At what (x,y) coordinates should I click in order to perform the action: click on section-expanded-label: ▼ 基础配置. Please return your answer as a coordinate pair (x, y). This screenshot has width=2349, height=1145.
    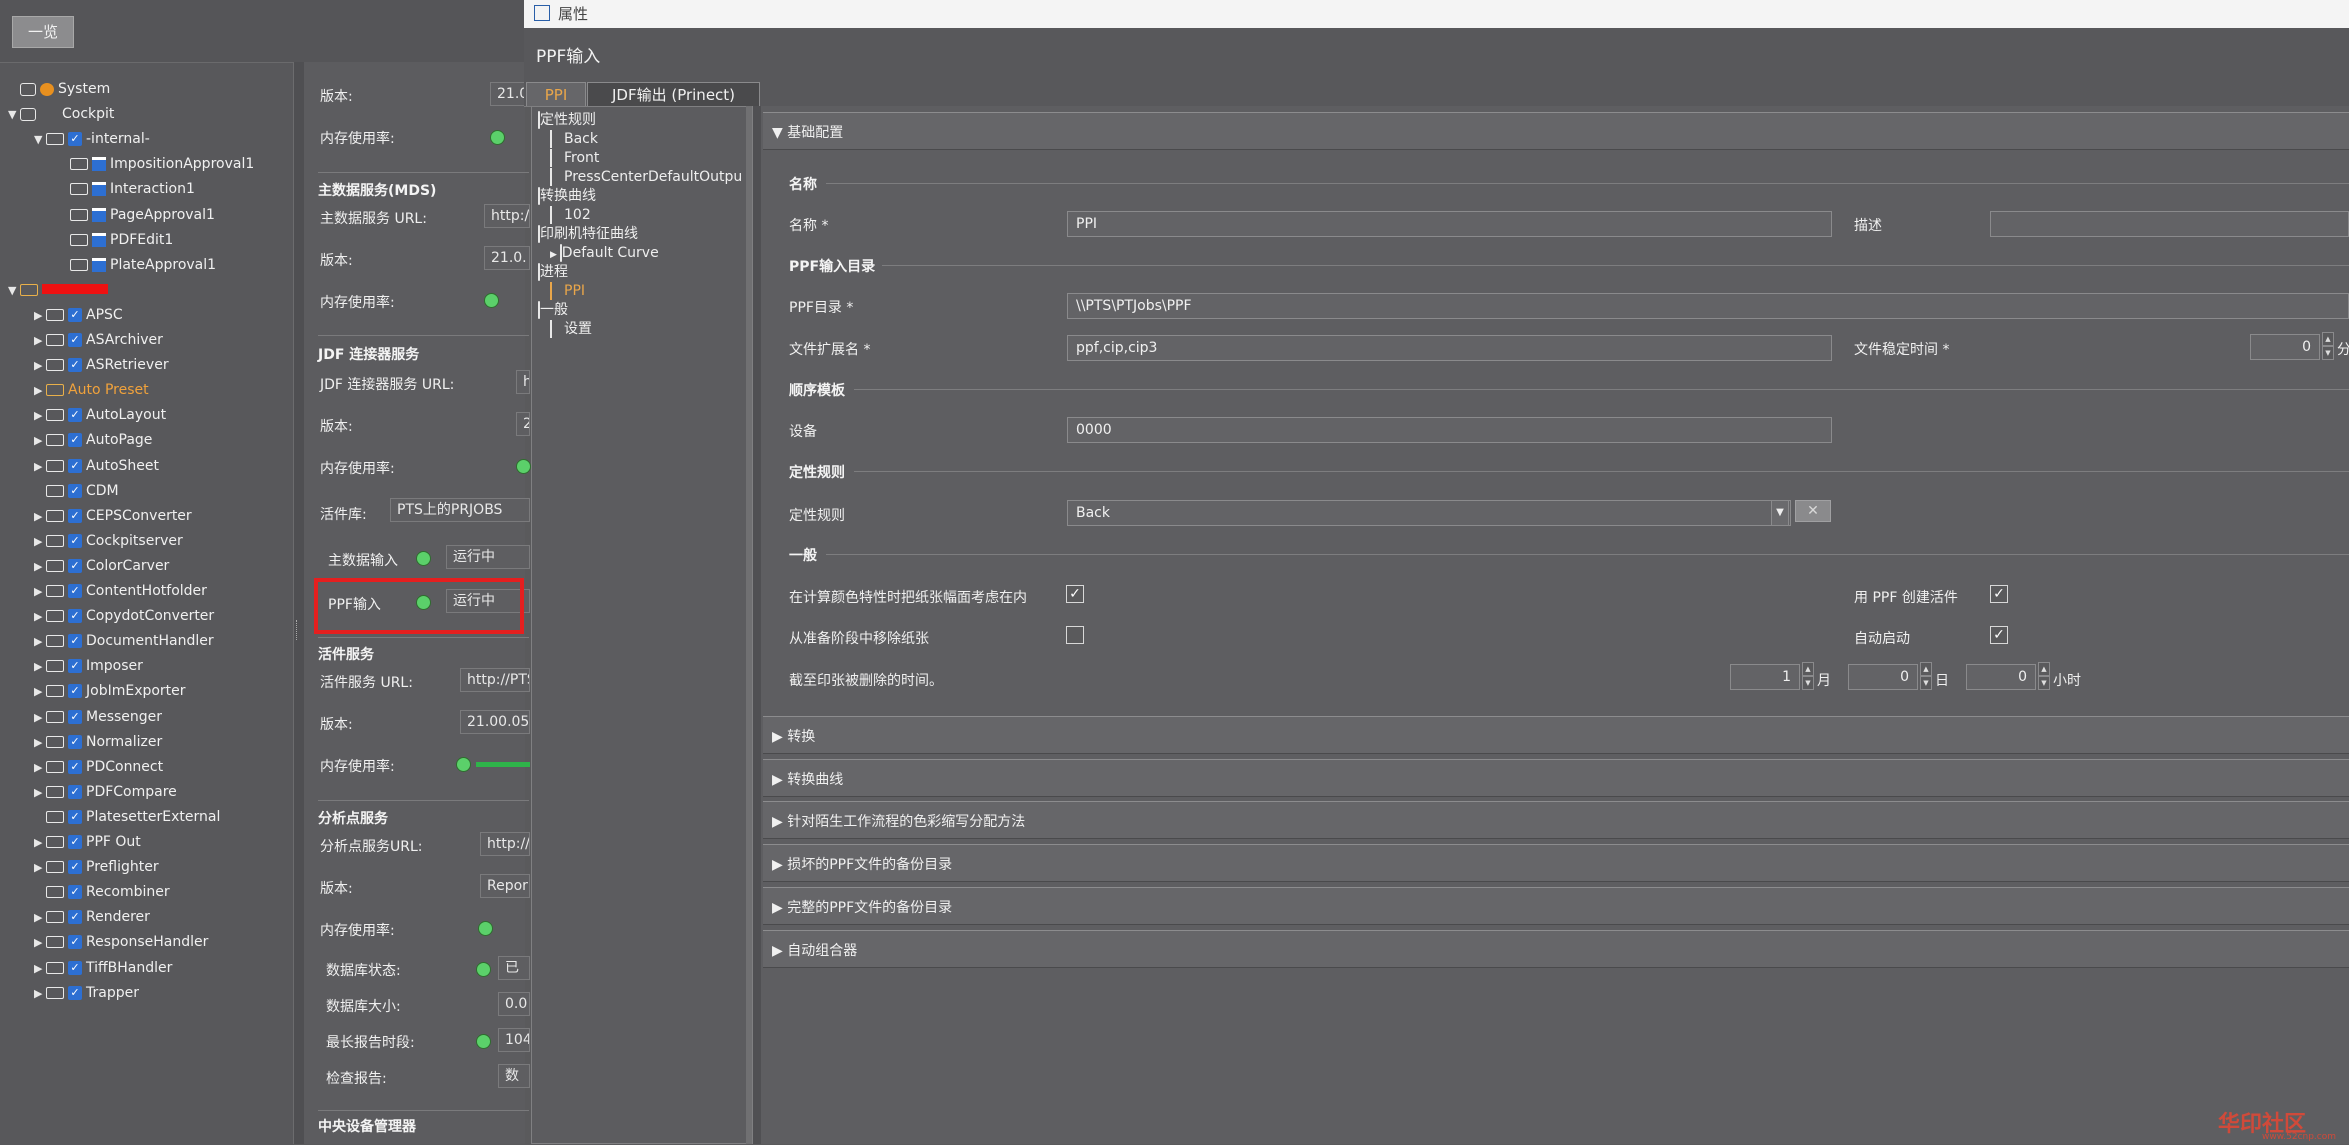
    Looking at the image, I should click on (807, 132).